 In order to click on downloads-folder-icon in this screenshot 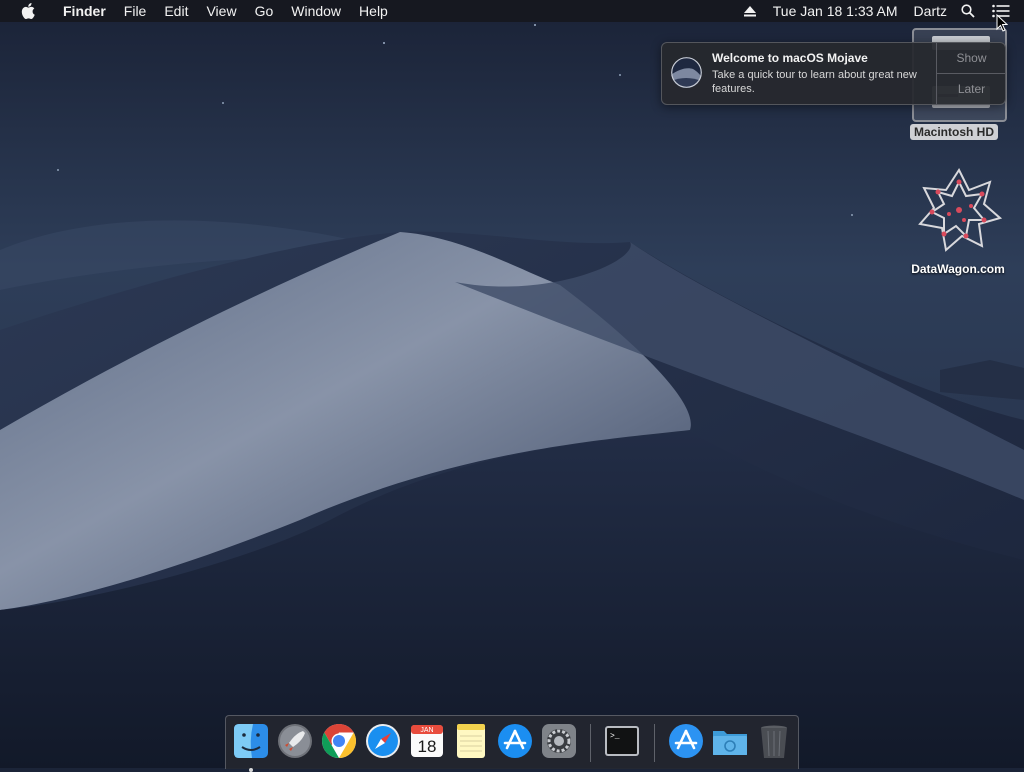, I will do `click(730, 743)`.